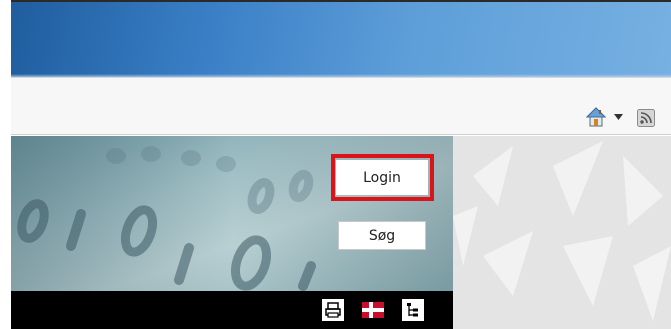 Image resolution: width=671 pixels, height=329 pixels. Describe the element at coordinates (618, 117) in the screenshot. I see `chevron-down-icon` at that location.